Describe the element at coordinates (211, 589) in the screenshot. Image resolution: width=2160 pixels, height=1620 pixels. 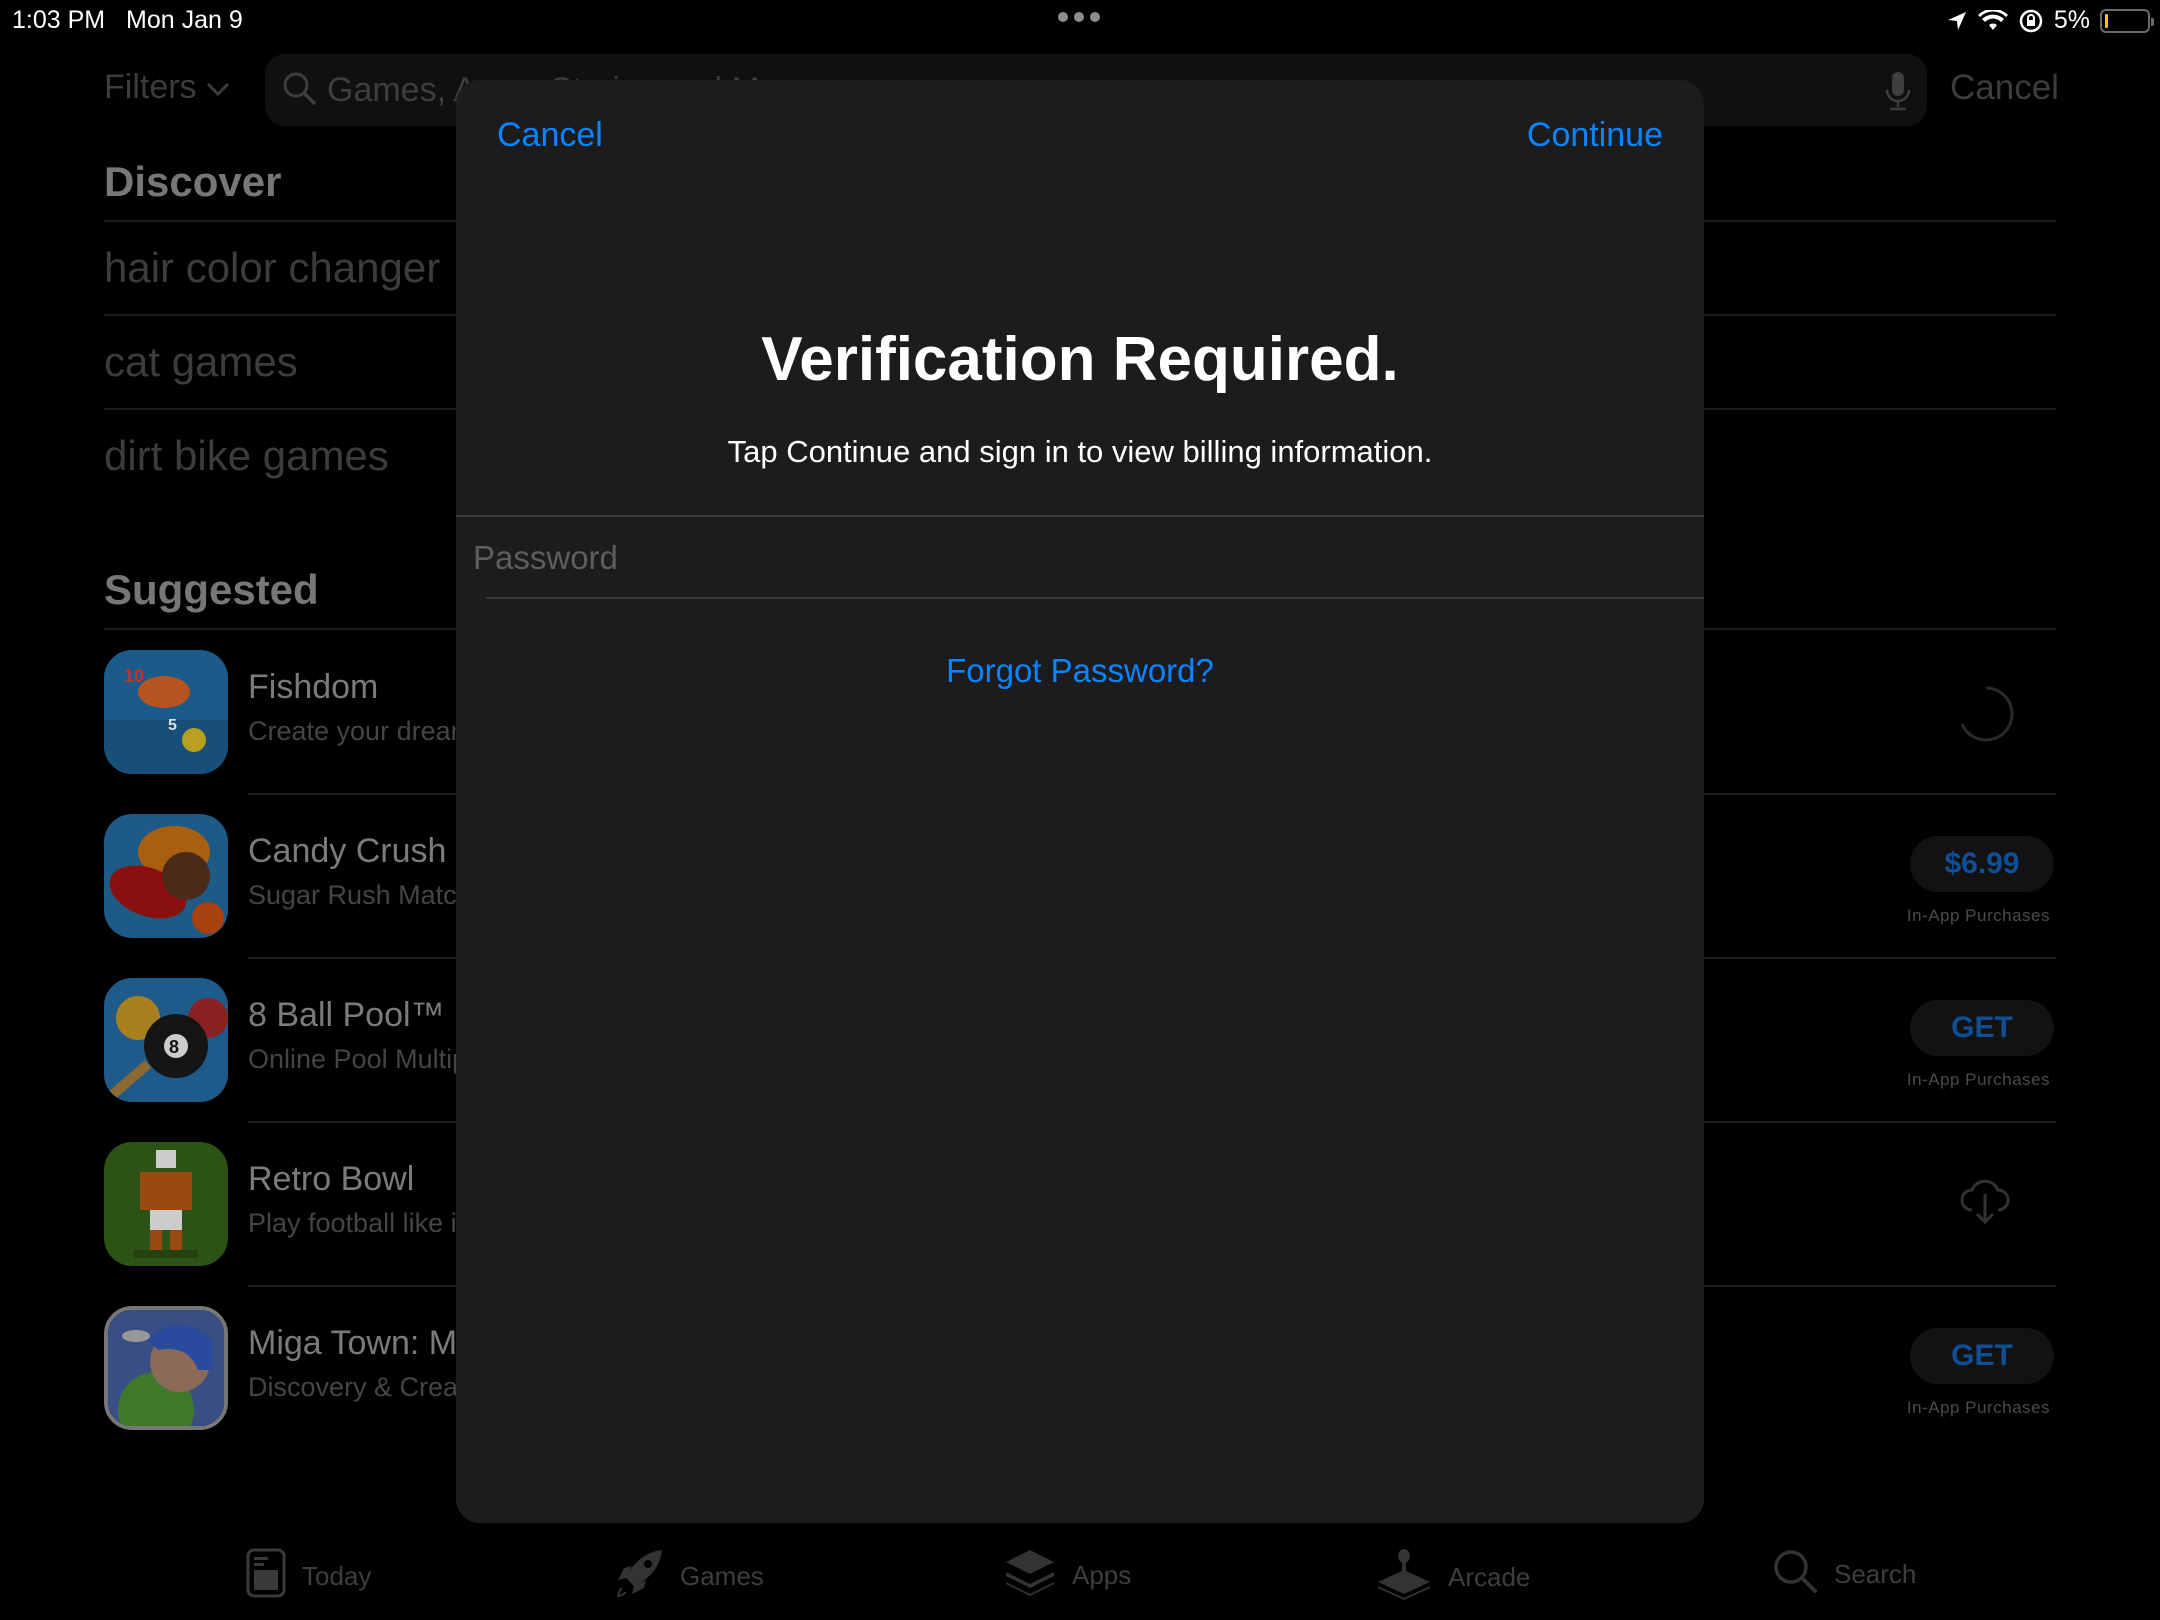
I see `suggested-heading: Suggested` at that location.